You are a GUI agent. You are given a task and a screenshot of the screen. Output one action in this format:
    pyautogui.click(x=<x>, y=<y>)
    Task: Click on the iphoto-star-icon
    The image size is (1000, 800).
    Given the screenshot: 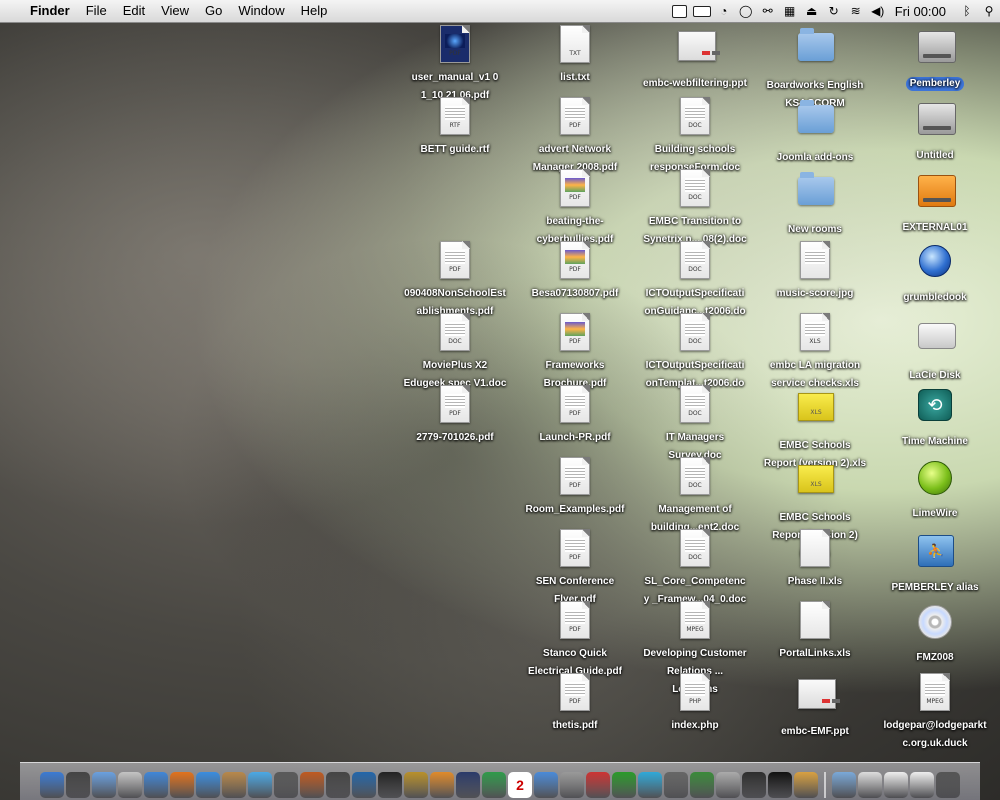 What is the action you would take?
    pyautogui.click(x=390, y=785)
    